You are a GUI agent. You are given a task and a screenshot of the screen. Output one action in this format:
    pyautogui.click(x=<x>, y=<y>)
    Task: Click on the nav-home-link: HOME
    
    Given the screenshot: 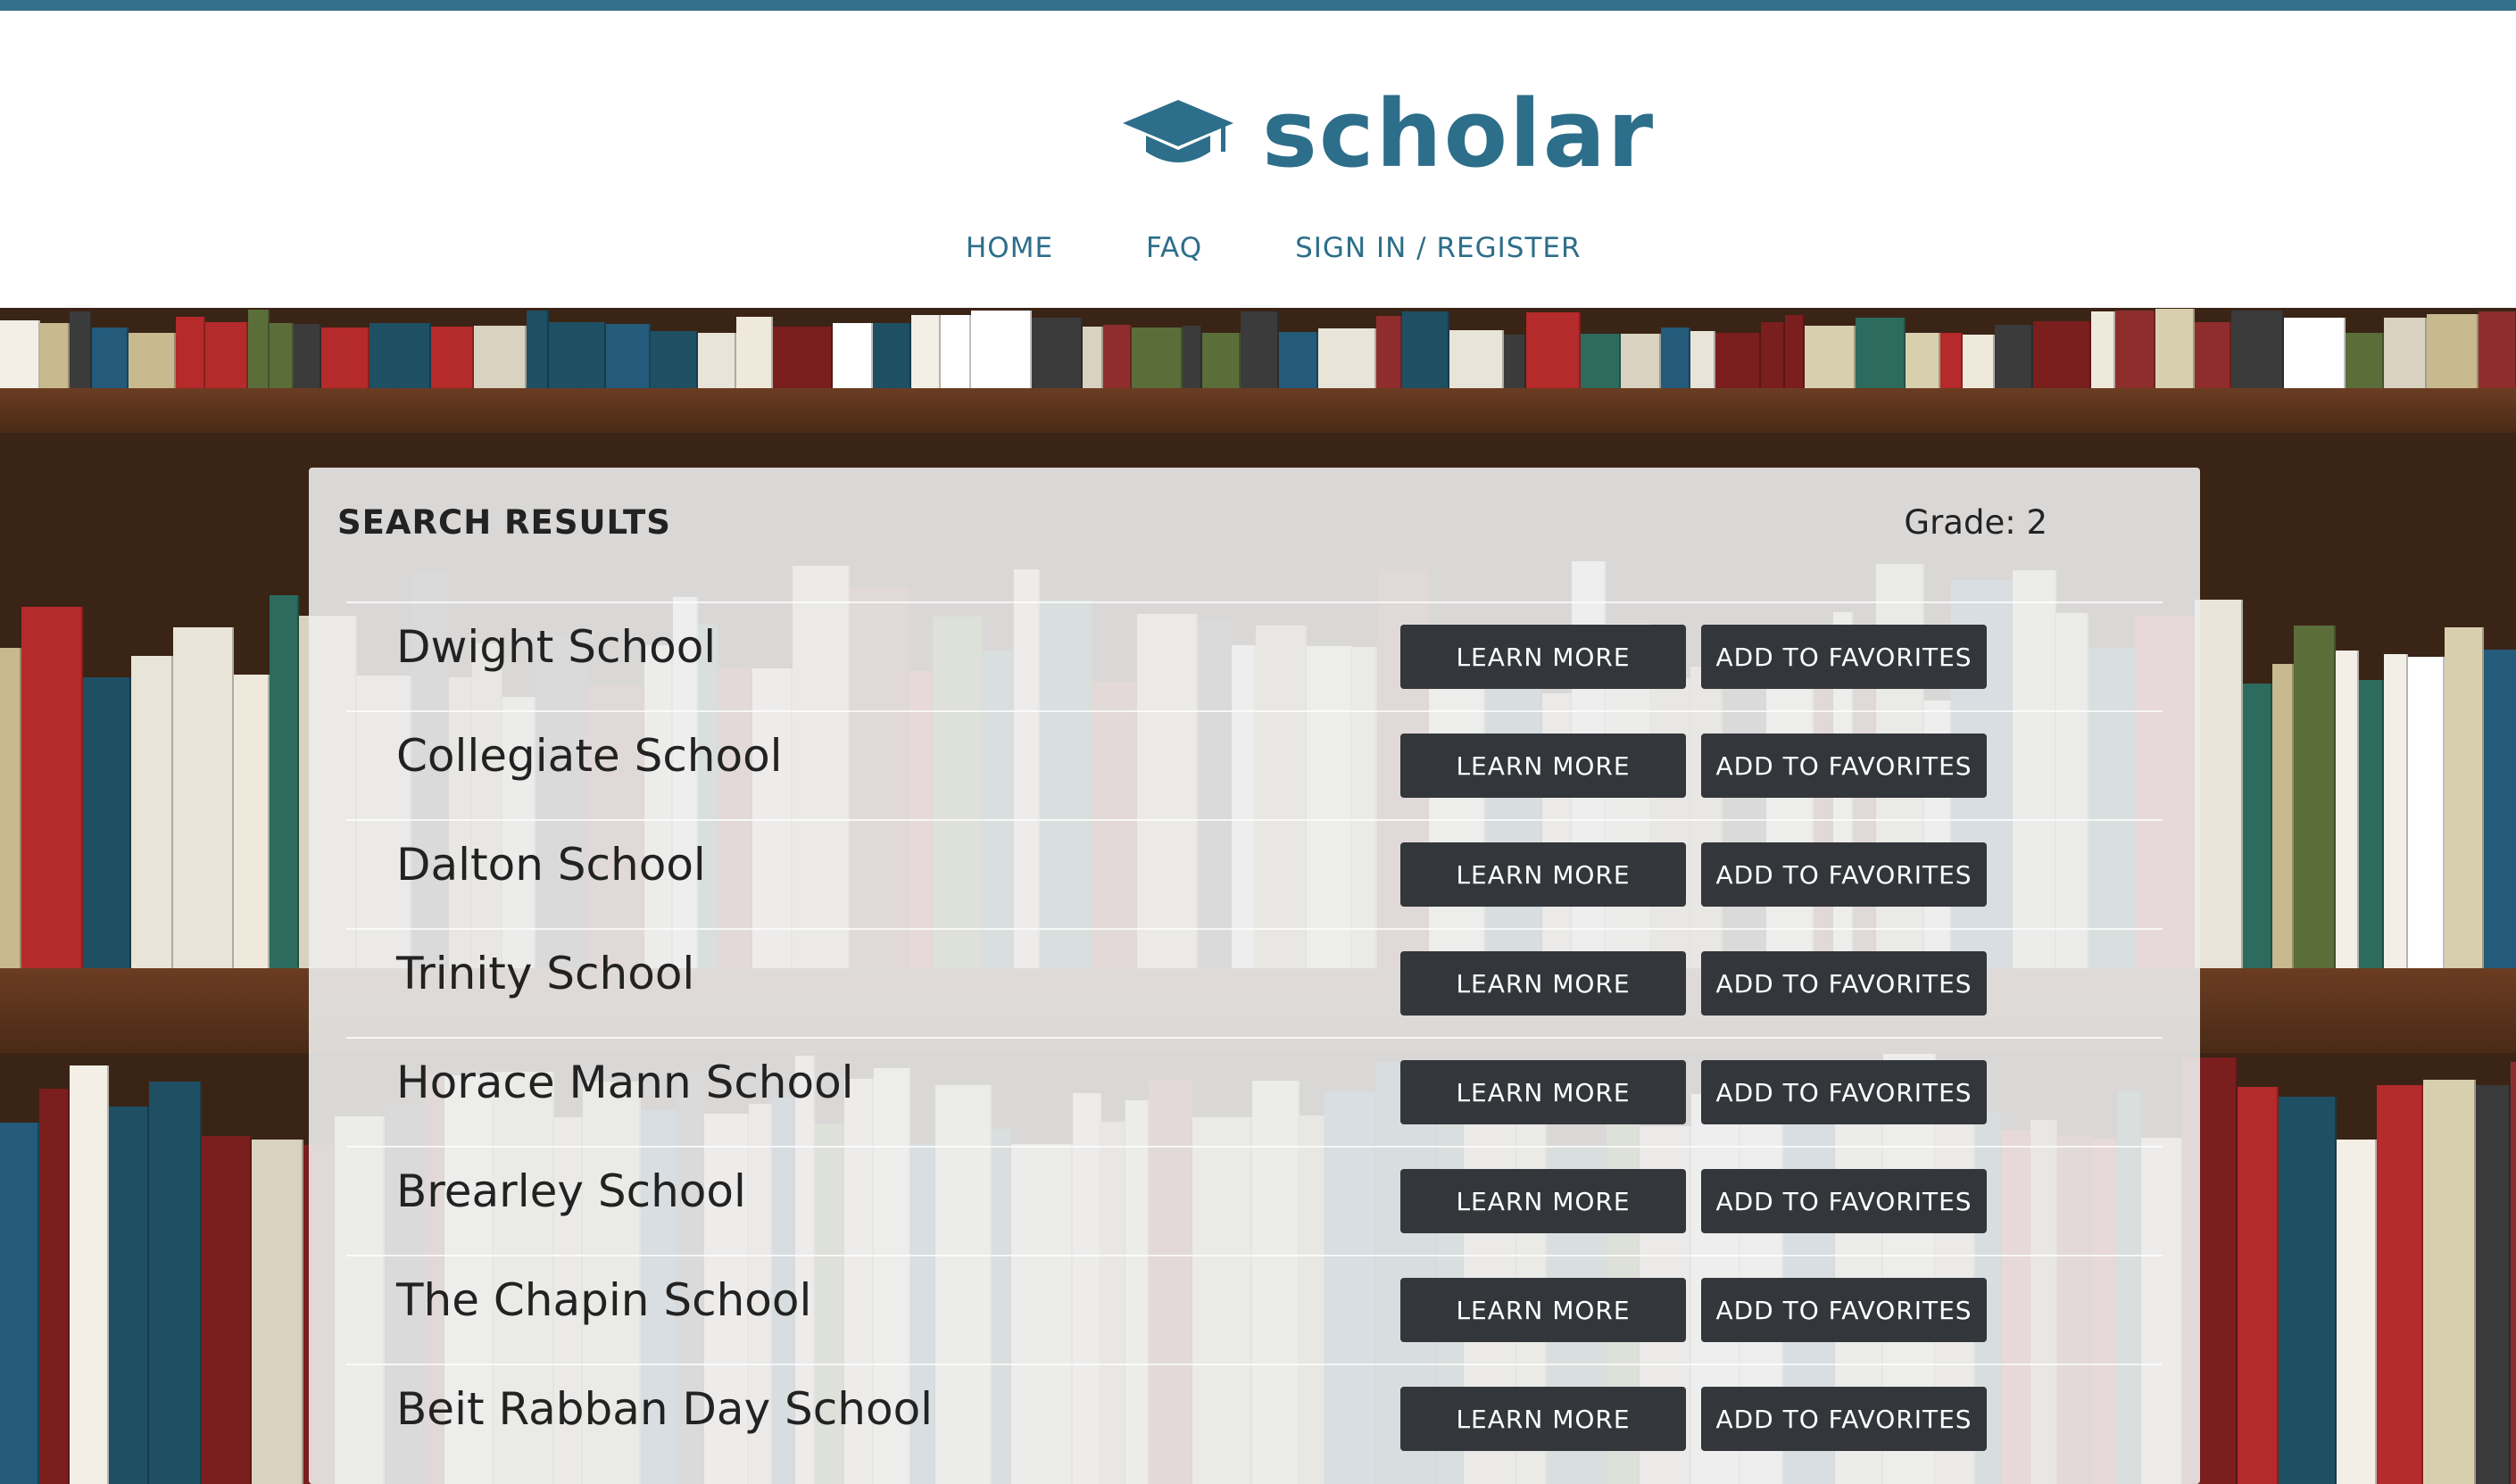 What is the action you would take?
    pyautogui.click(x=1009, y=248)
    